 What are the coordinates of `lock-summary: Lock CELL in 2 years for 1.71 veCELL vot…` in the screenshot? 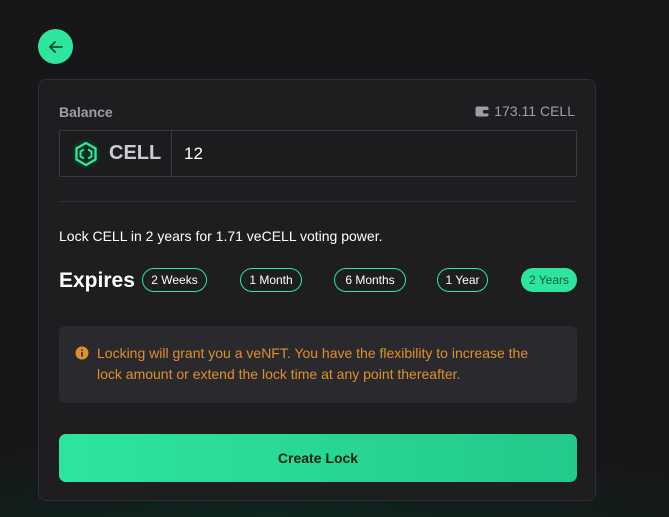 It's located at (221, 236).